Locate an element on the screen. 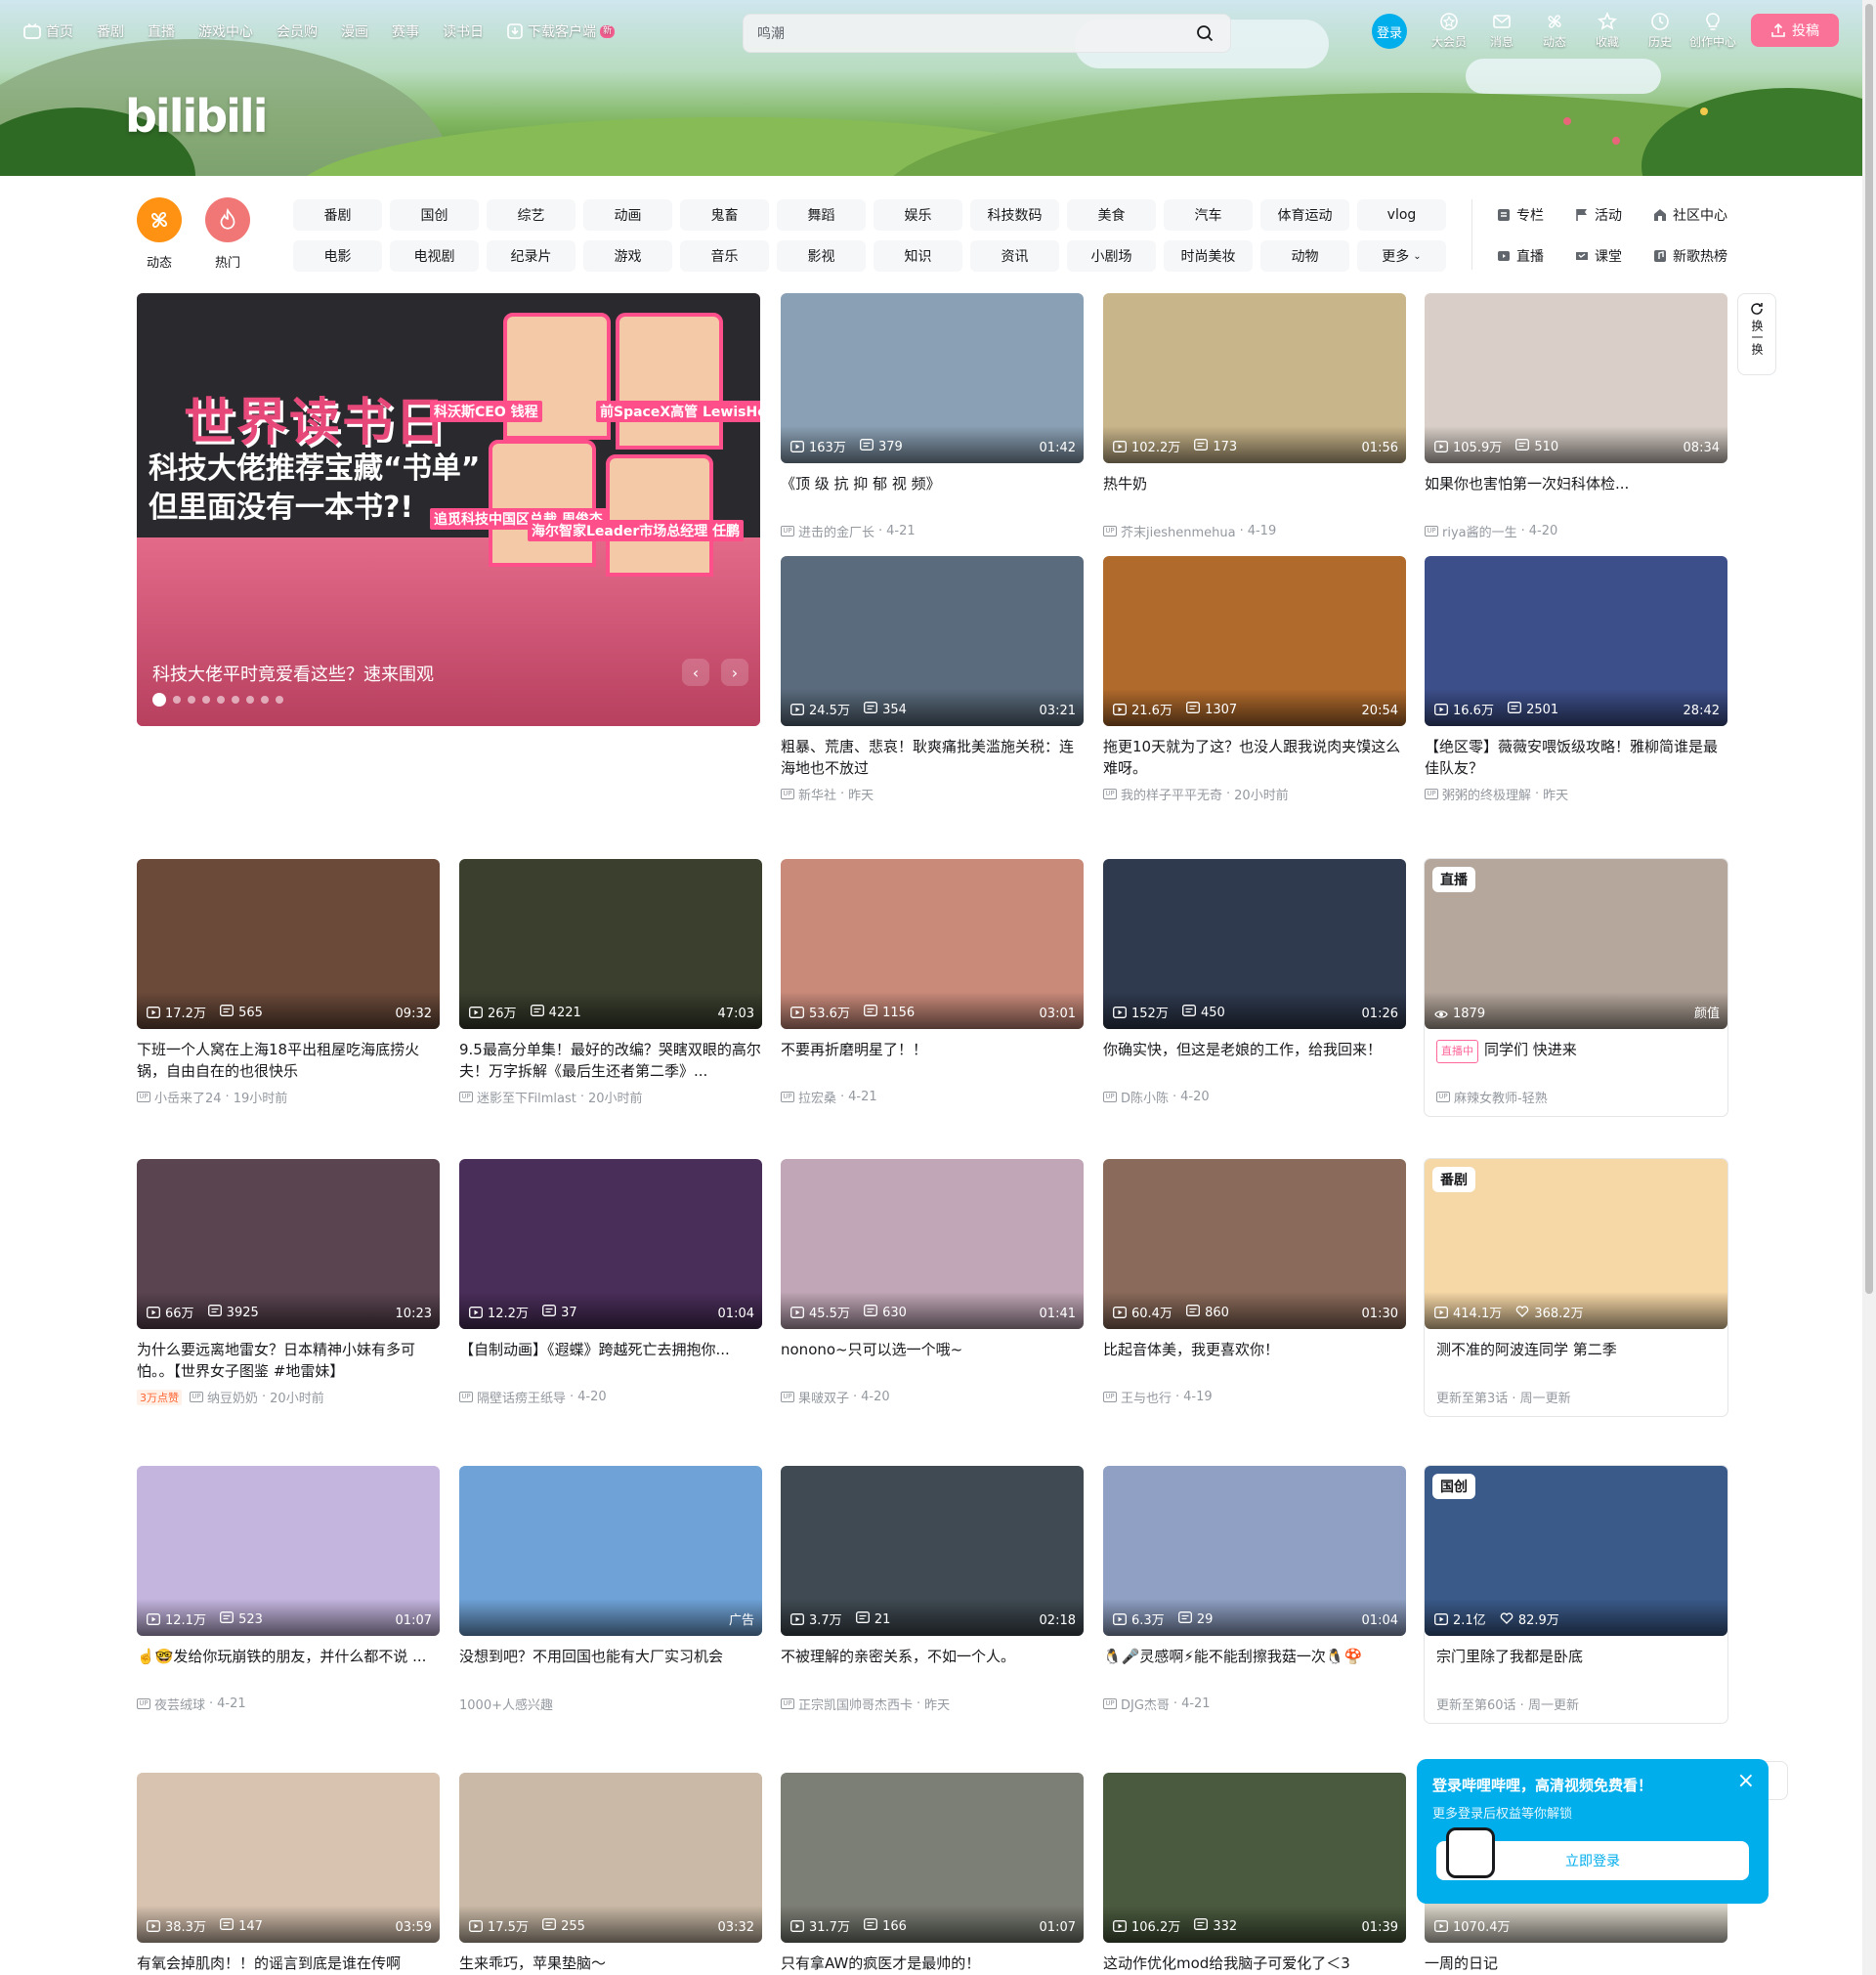  favorites-link: 收藏 is located at coordinates (1607, 31).